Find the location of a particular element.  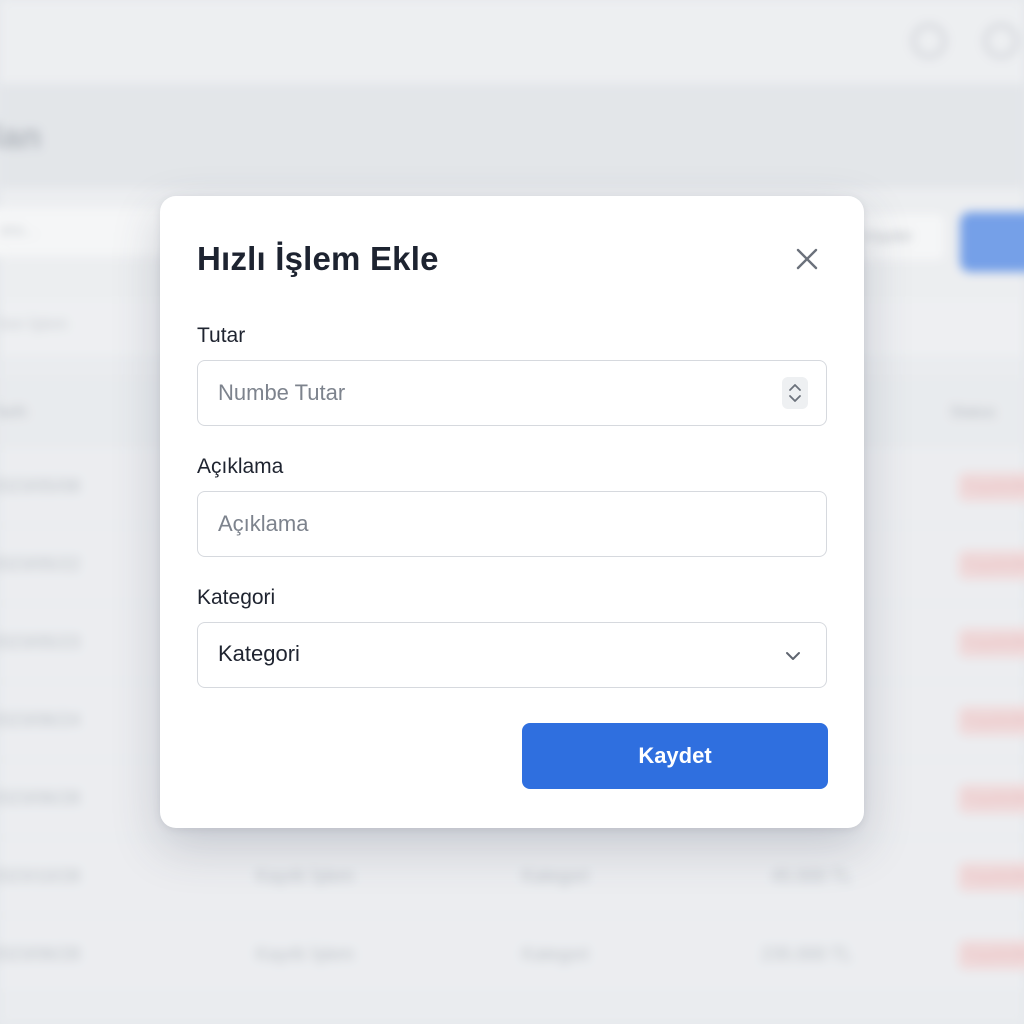

modal-title: Hızlı İşlem Ekle is located at coordinates (318, 258).